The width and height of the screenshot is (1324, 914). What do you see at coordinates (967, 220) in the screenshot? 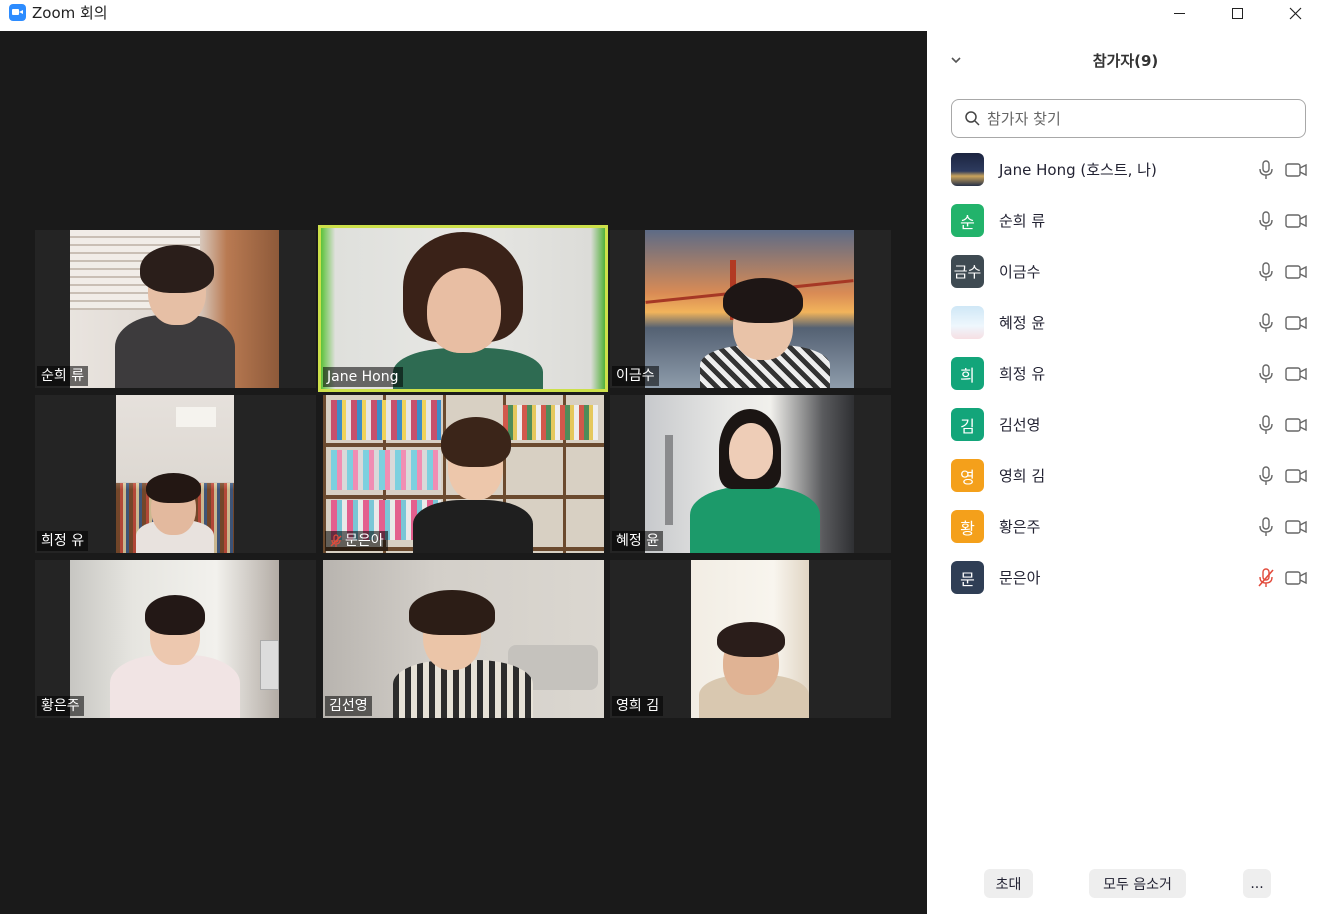
I see `avatar: 순` at bounding box center [967, 220].